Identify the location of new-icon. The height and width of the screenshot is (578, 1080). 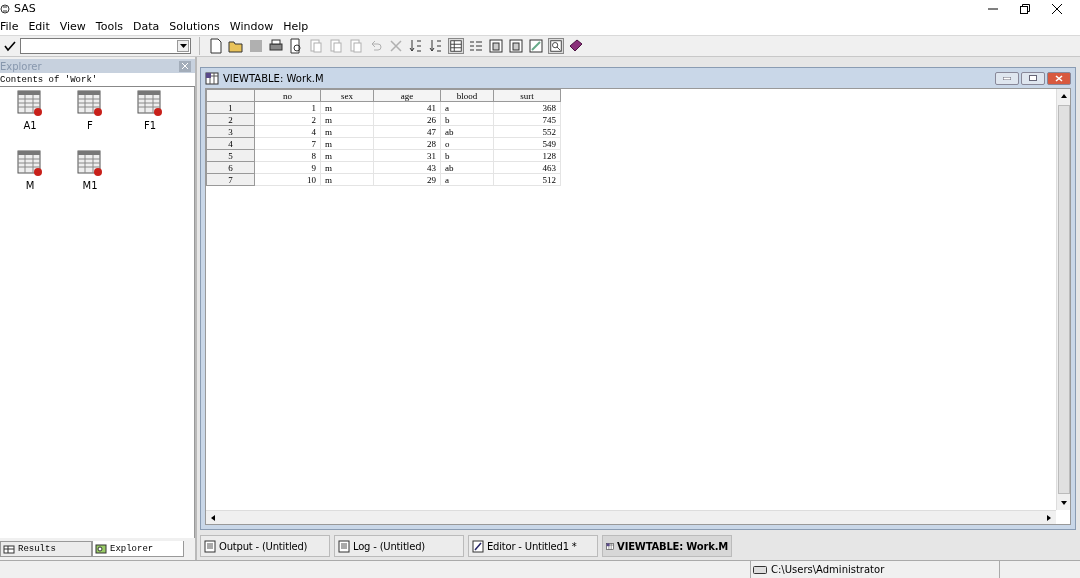
(216, 46).